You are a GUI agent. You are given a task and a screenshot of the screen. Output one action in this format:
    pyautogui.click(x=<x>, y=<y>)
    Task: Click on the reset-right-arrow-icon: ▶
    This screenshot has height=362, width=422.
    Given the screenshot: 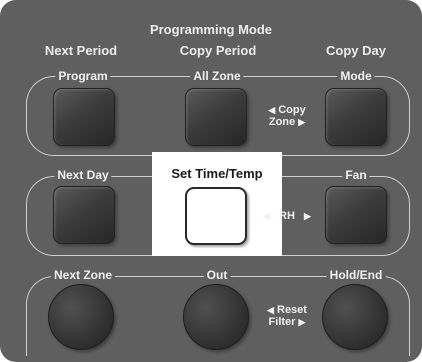 What is the action you would take?
    pyautogui.click(x=302, y=322)
    